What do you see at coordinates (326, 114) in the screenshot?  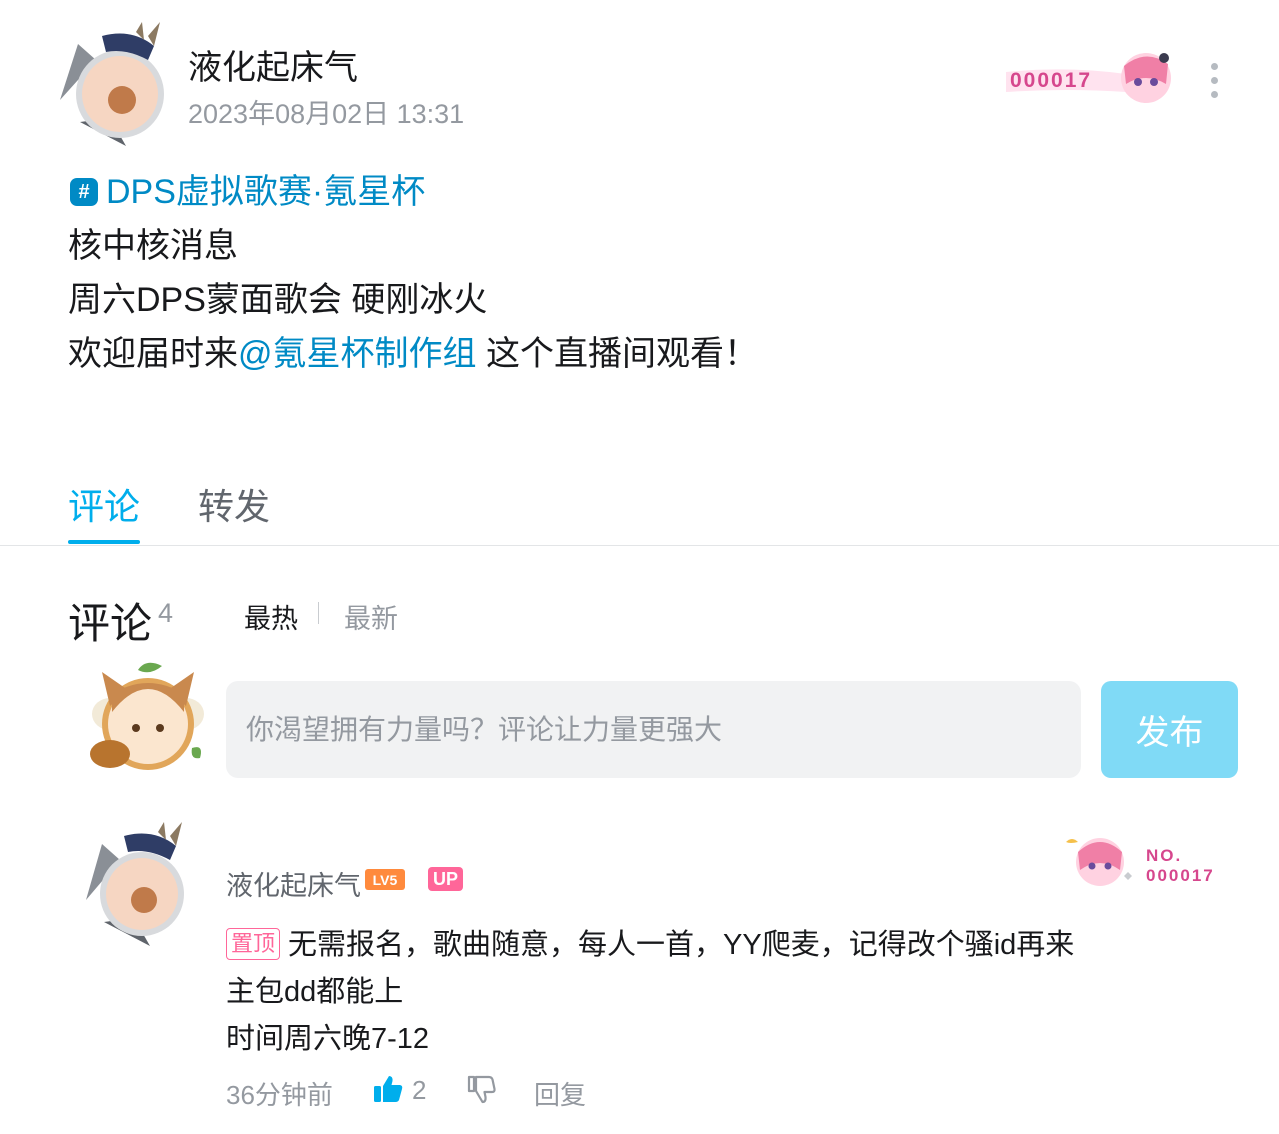 I see `post-timestamp: 2023年08月02日 13:31` at bounding box center [326, 114].